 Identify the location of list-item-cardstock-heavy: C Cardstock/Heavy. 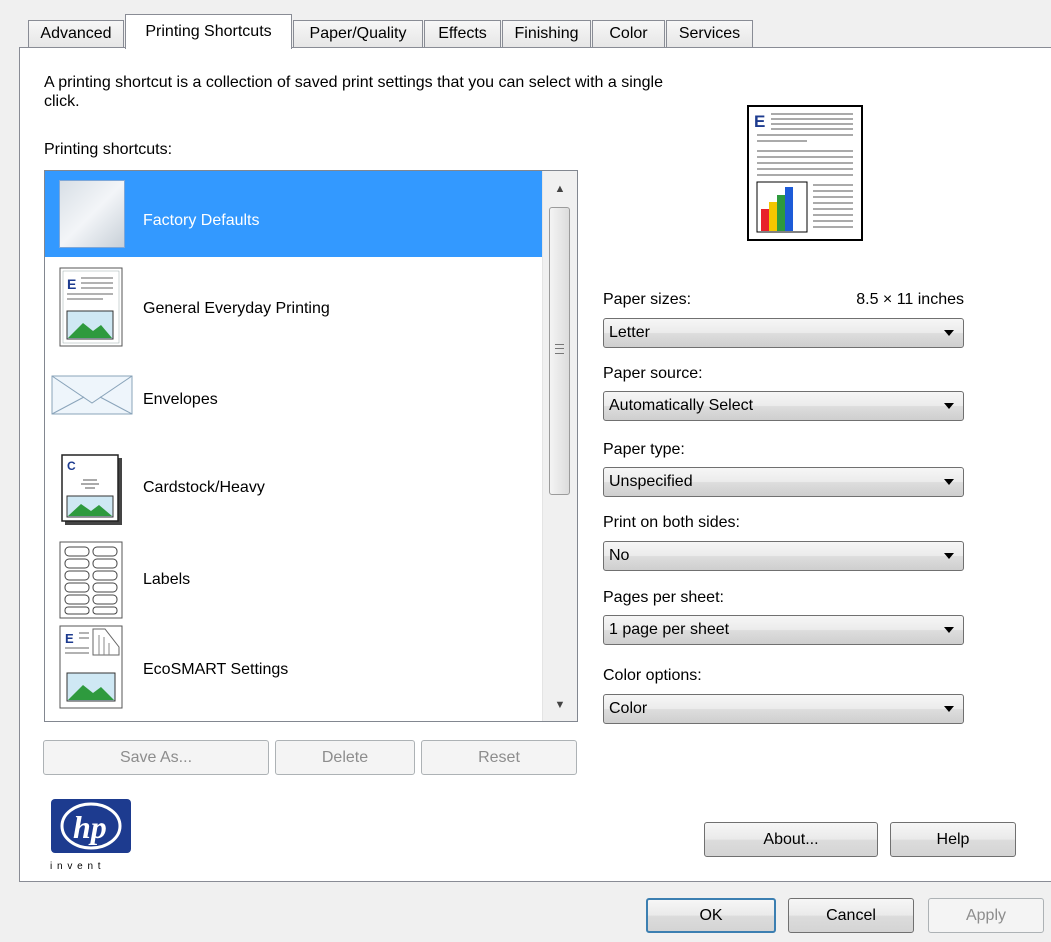
(293, 477).